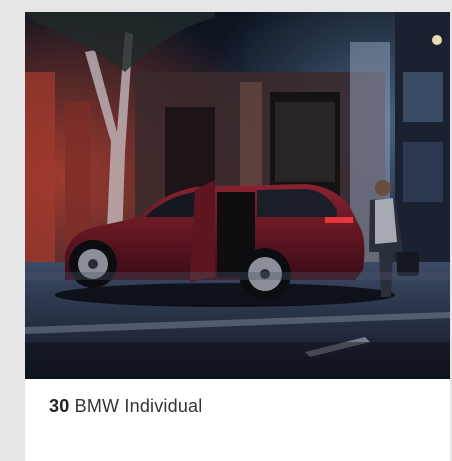  Describe the element at coordinates (59, 406) in the screenshot. I see `card-number: 30` at that location.